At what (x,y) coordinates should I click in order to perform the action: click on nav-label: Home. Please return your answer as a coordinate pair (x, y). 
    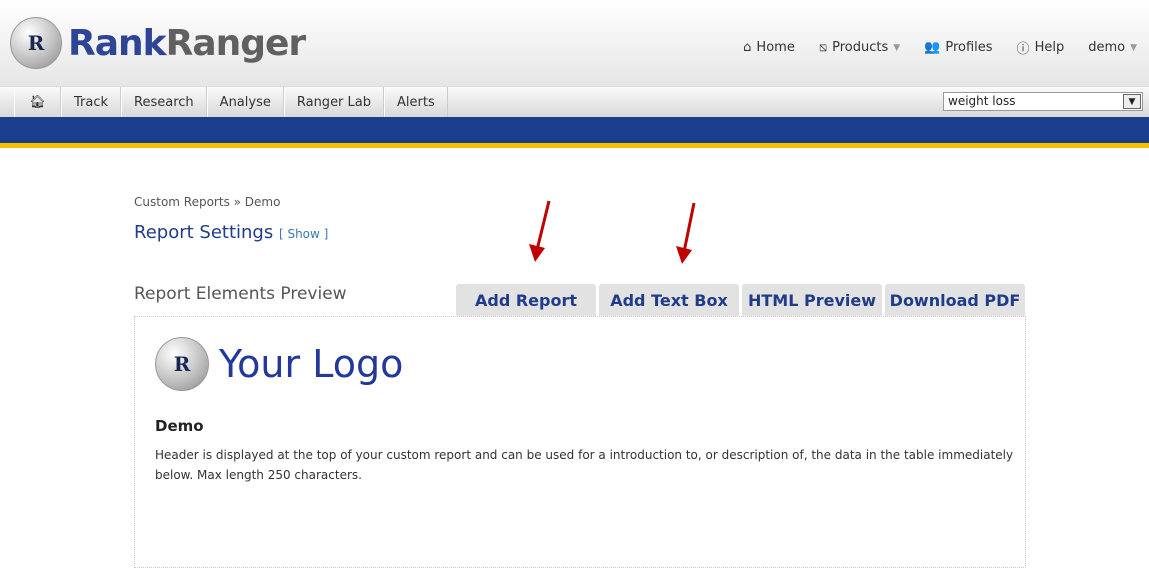
    Looking at the image, I should click on (775, 47).